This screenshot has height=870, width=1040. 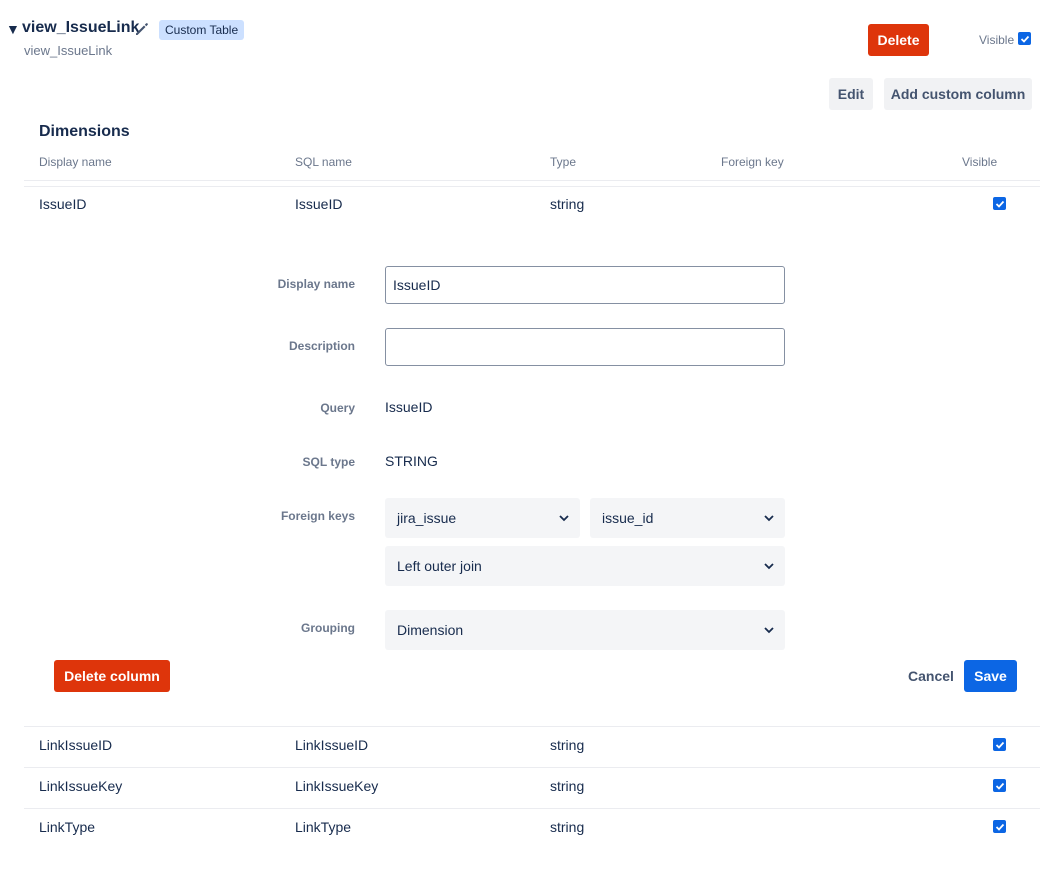 What do you see at coordinates (328, 628) in the screenshot?
I see `grouping-label: Grouping` at bounding box center [328, 628].